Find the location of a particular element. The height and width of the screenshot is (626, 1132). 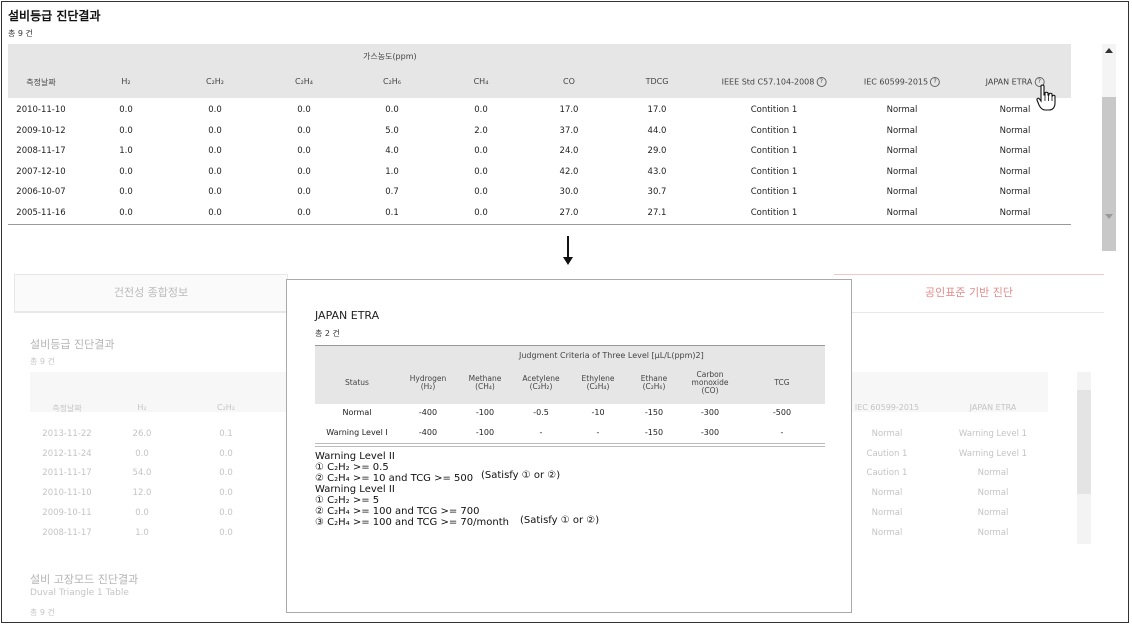

col-header-co: CO is located at coordinates (569, 81).